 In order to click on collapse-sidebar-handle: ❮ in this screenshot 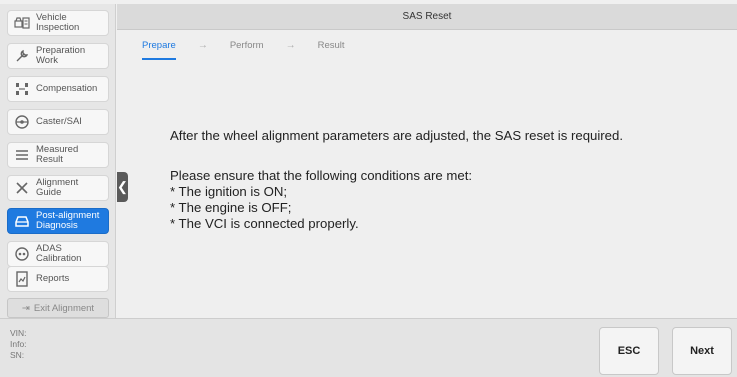, I will do `click(122, 187)`.